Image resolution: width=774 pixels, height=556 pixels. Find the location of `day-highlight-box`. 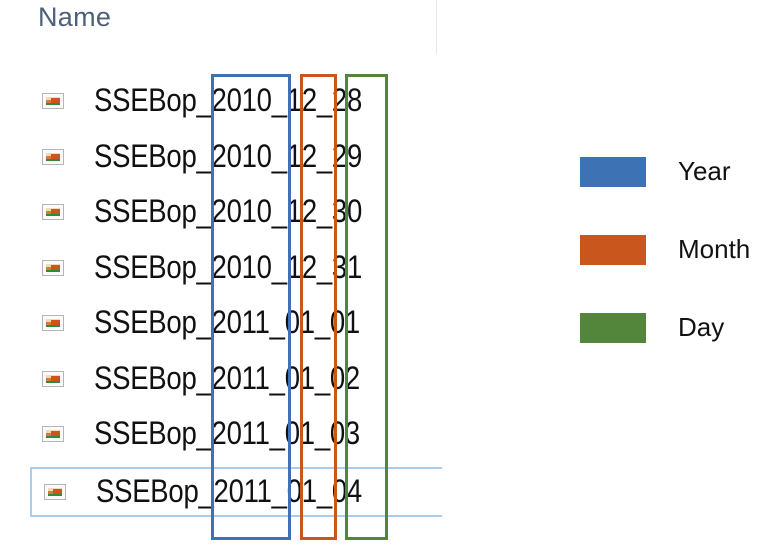

day-highlight-box is located at coordinates (366, 307).